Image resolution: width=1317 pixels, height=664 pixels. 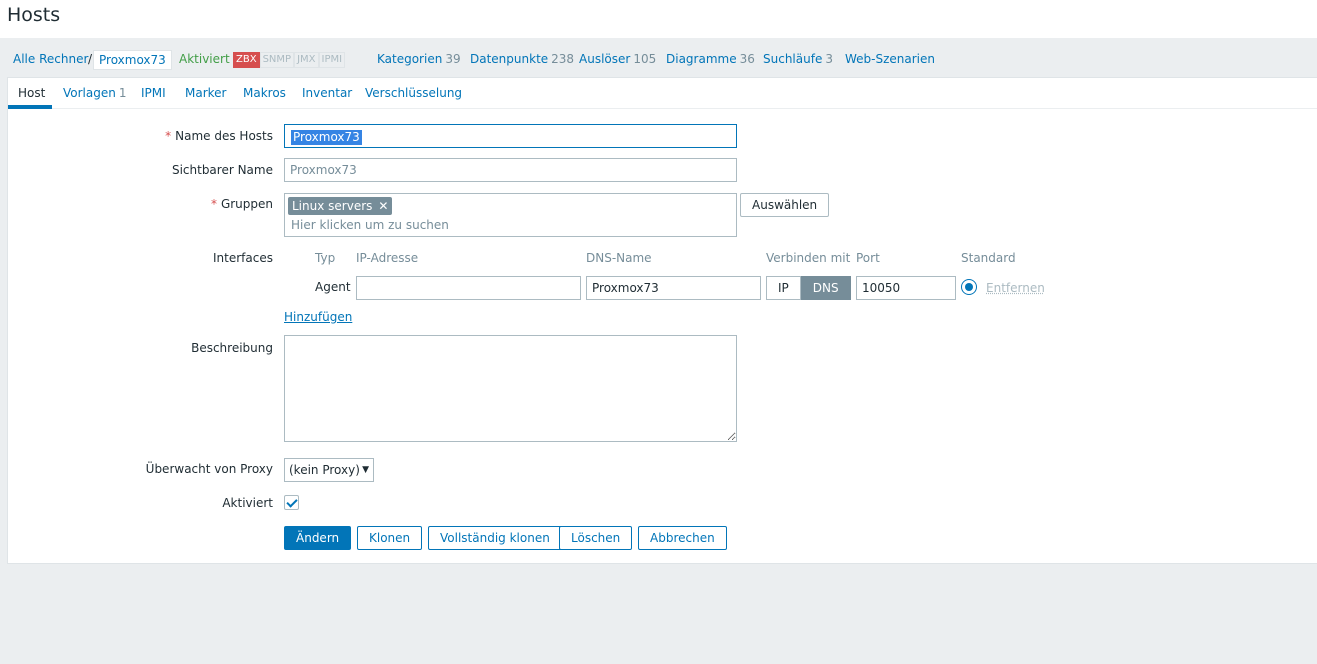 What do you see at coordinates (264, 93) in the screenshot?
I see `tab-macros: Makros` at bounding box center [264, 93].